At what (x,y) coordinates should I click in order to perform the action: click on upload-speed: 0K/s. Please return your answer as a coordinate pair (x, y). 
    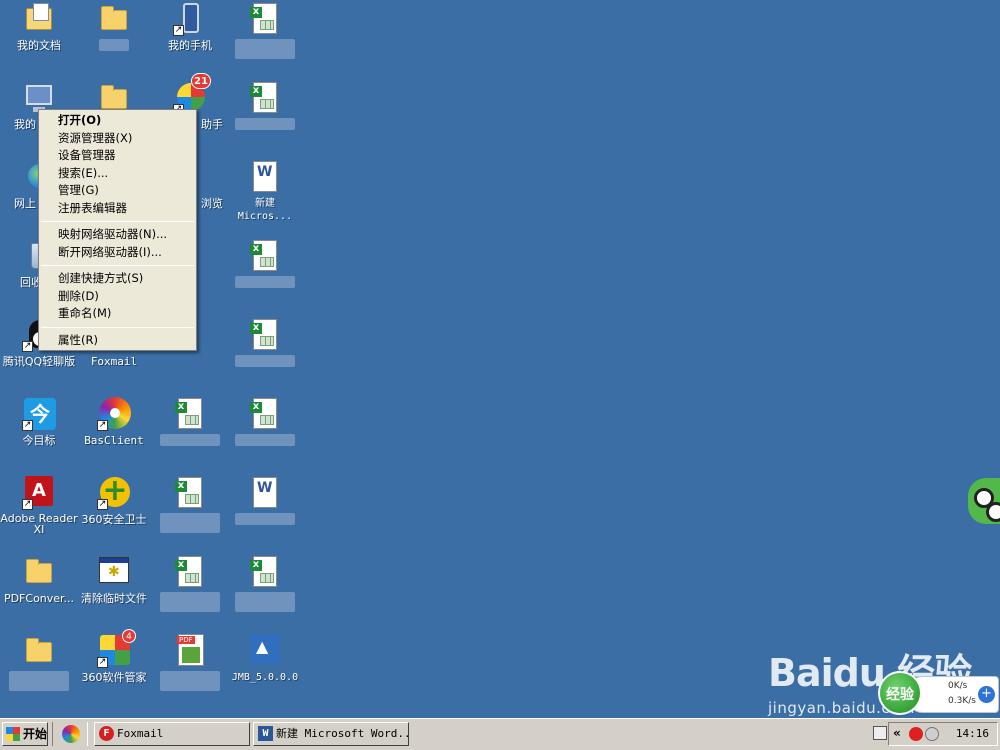
    Looking at the image, I should click on (958, 686).